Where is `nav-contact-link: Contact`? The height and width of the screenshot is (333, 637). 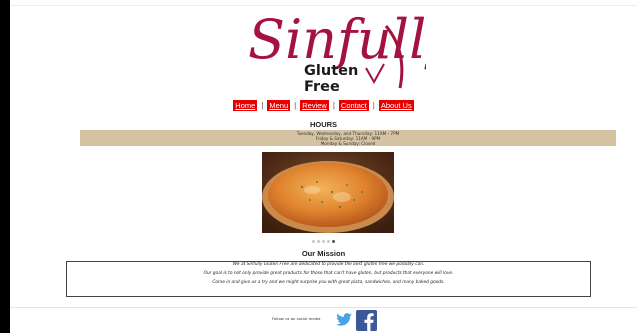 nav-contact-link: Contact is located at coordinates (353, 105).